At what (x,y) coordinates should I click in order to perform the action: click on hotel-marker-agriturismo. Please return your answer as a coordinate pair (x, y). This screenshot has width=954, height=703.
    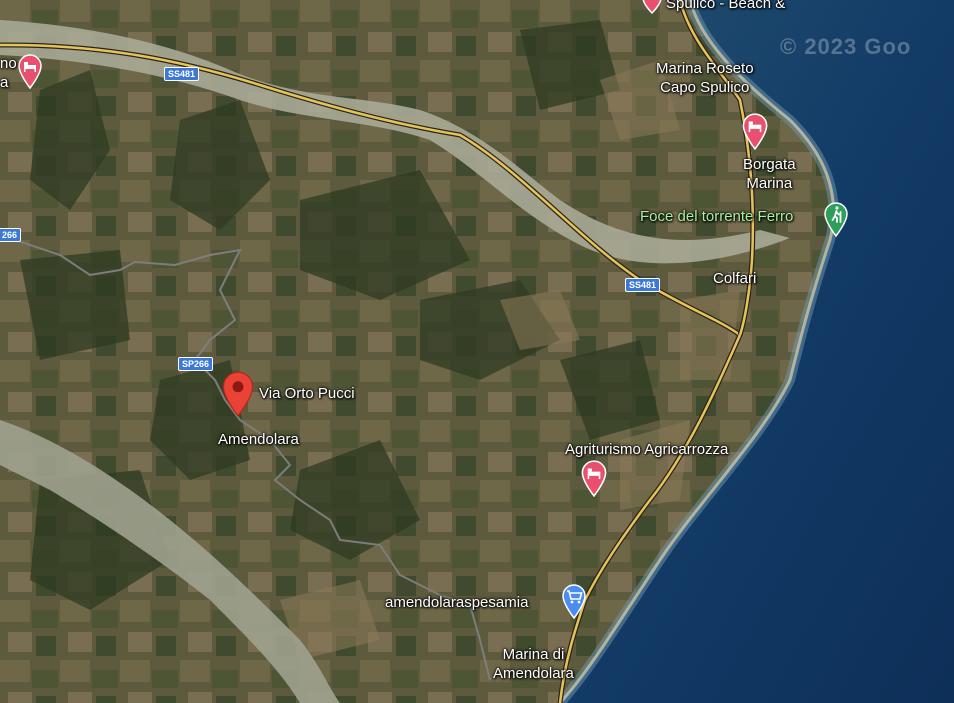
    Looking at the image, I should click on (594, 478).